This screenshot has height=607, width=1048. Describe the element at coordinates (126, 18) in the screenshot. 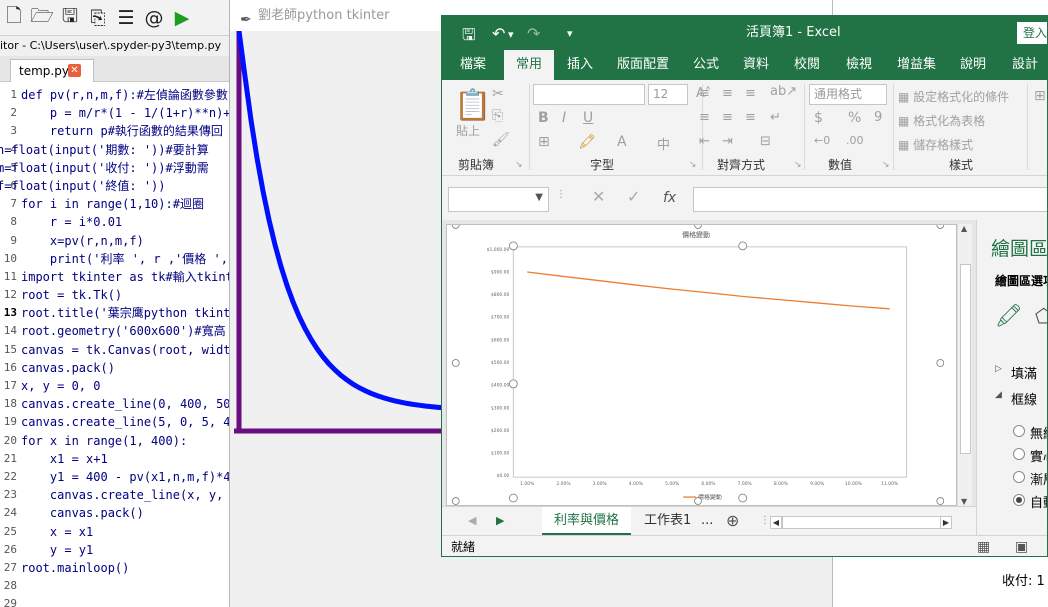

I see `list-icon: ☰` at that location.